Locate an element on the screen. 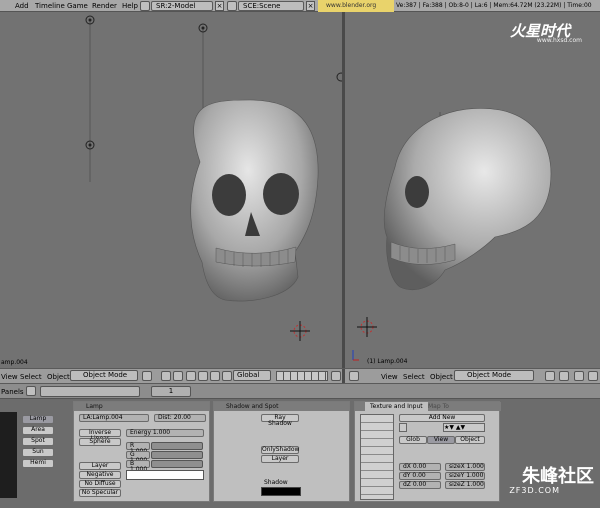  blue-field: B 1.000 is located at coordinates (138, 466).